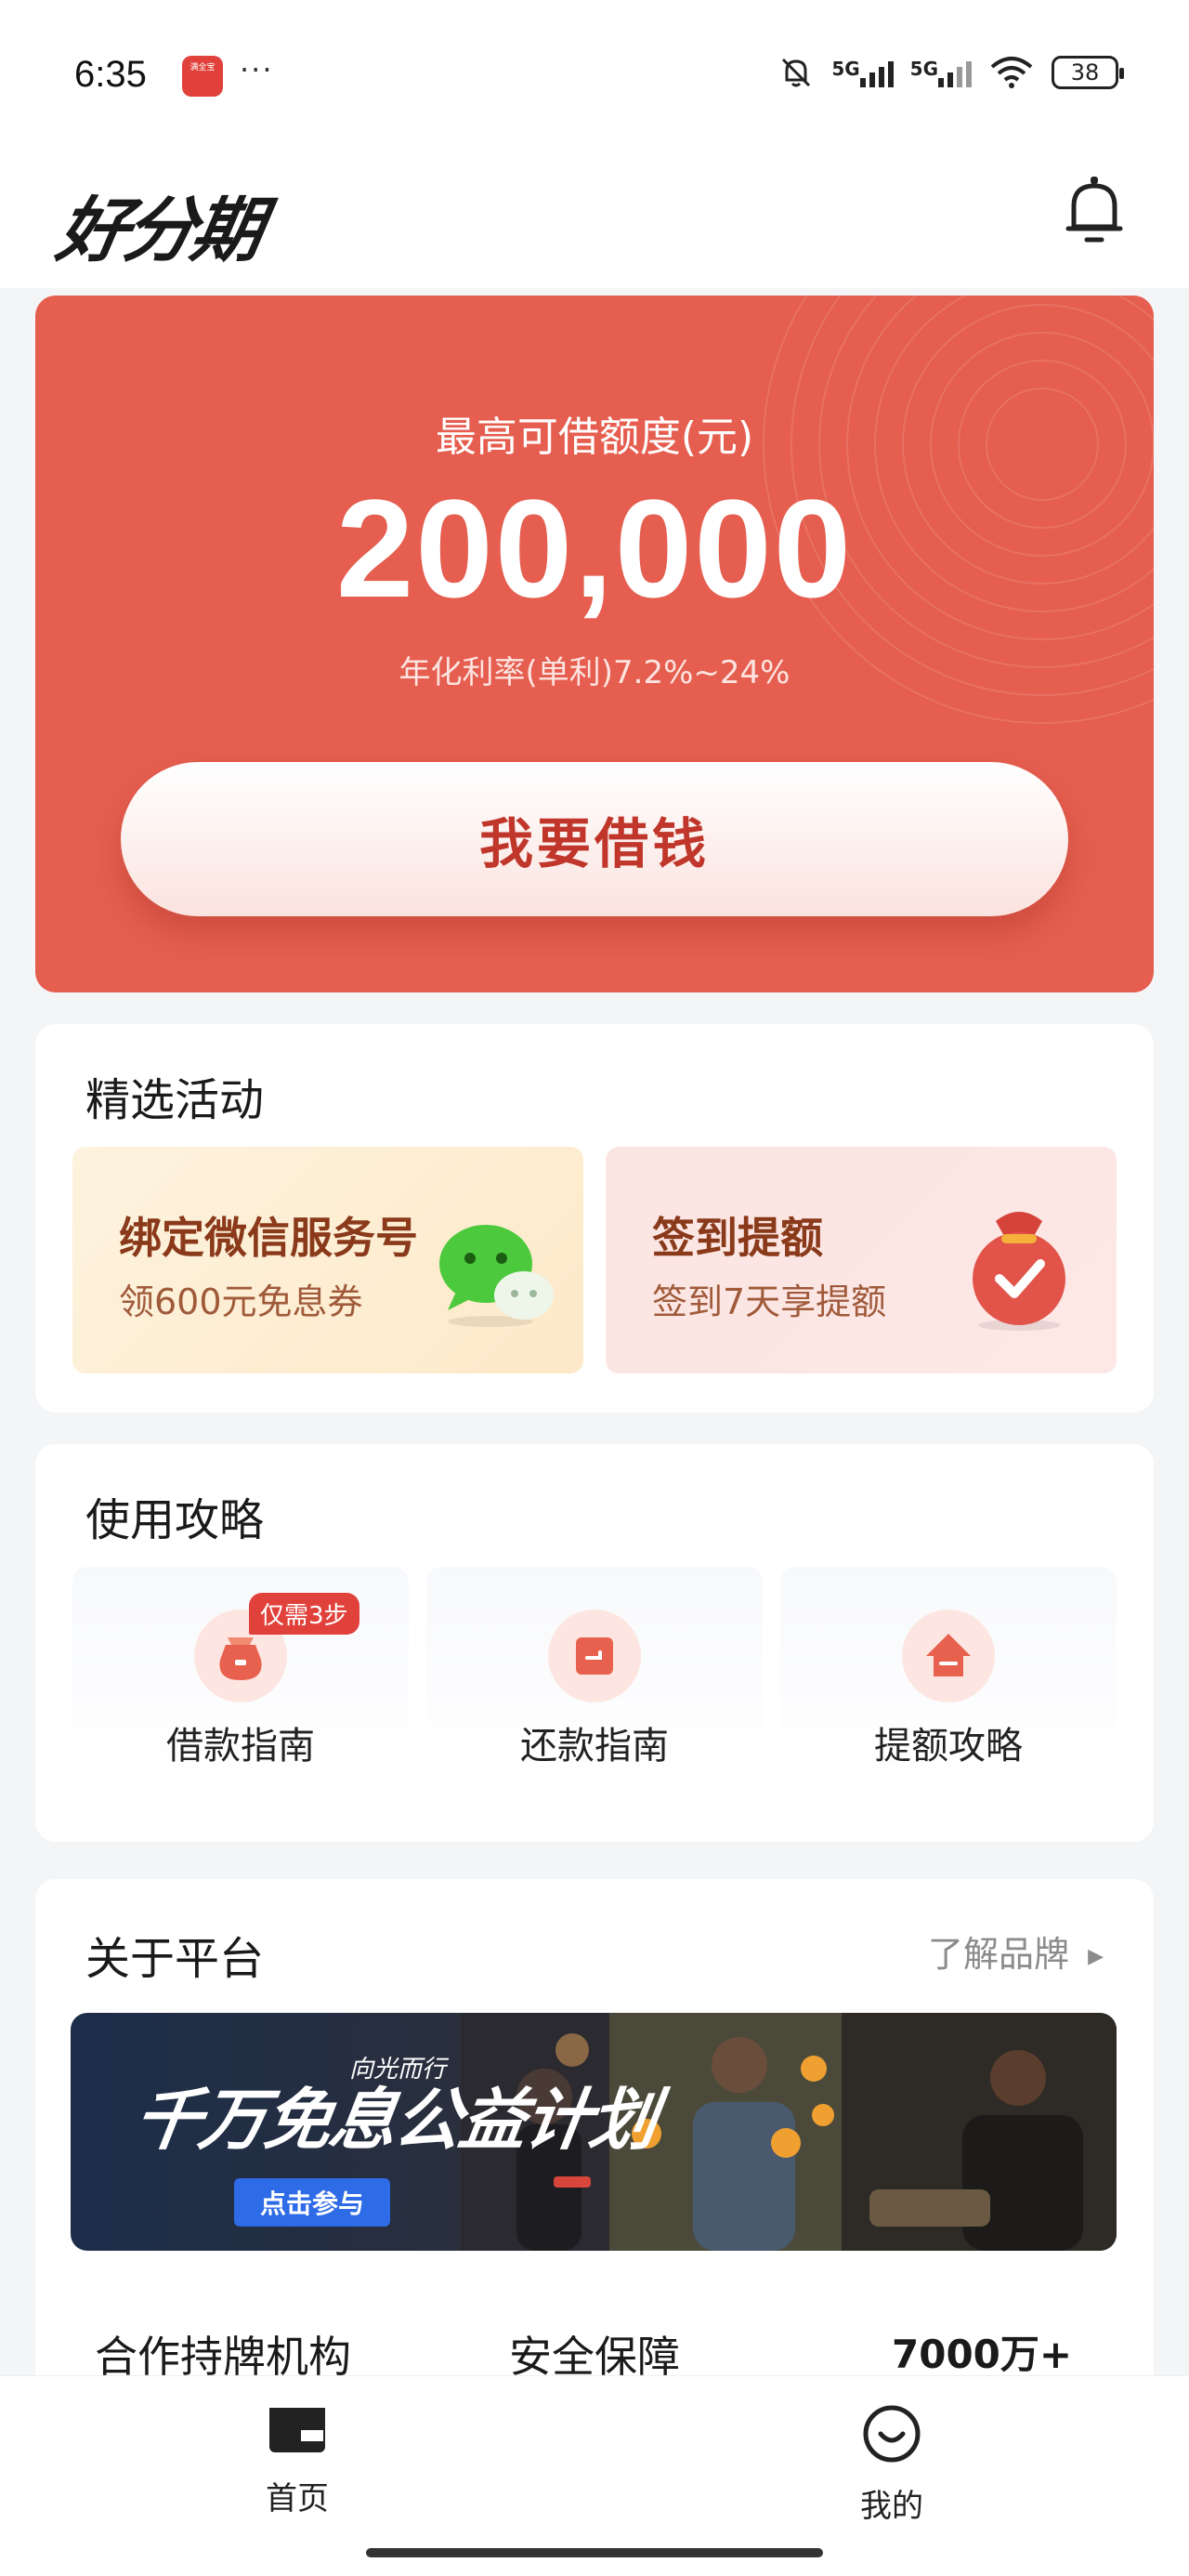 The image size is (1189, 2576). What do you see at coordinates (497, 1276) in the screenshot?
I see `wechat-icon` at bounding box center [497, 1276].